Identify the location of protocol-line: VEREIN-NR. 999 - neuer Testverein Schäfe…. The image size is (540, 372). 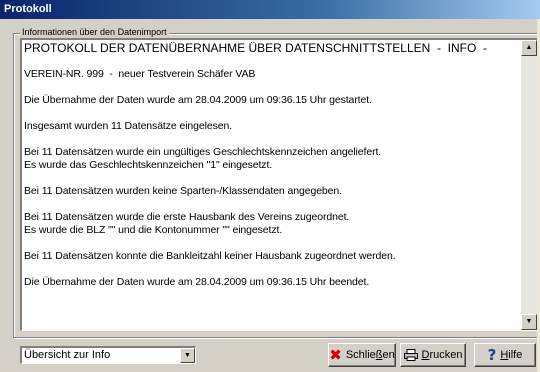
(140, 74).